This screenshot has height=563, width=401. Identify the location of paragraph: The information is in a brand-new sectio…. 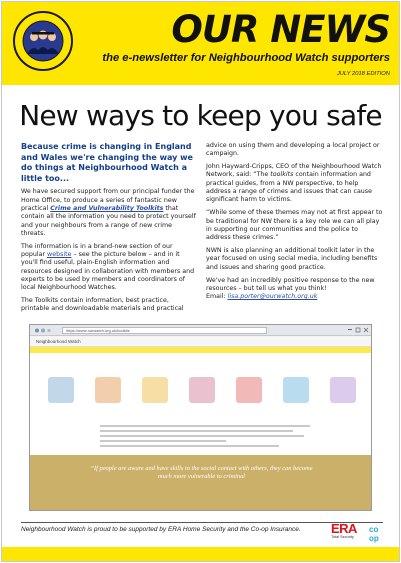
(109, 268).